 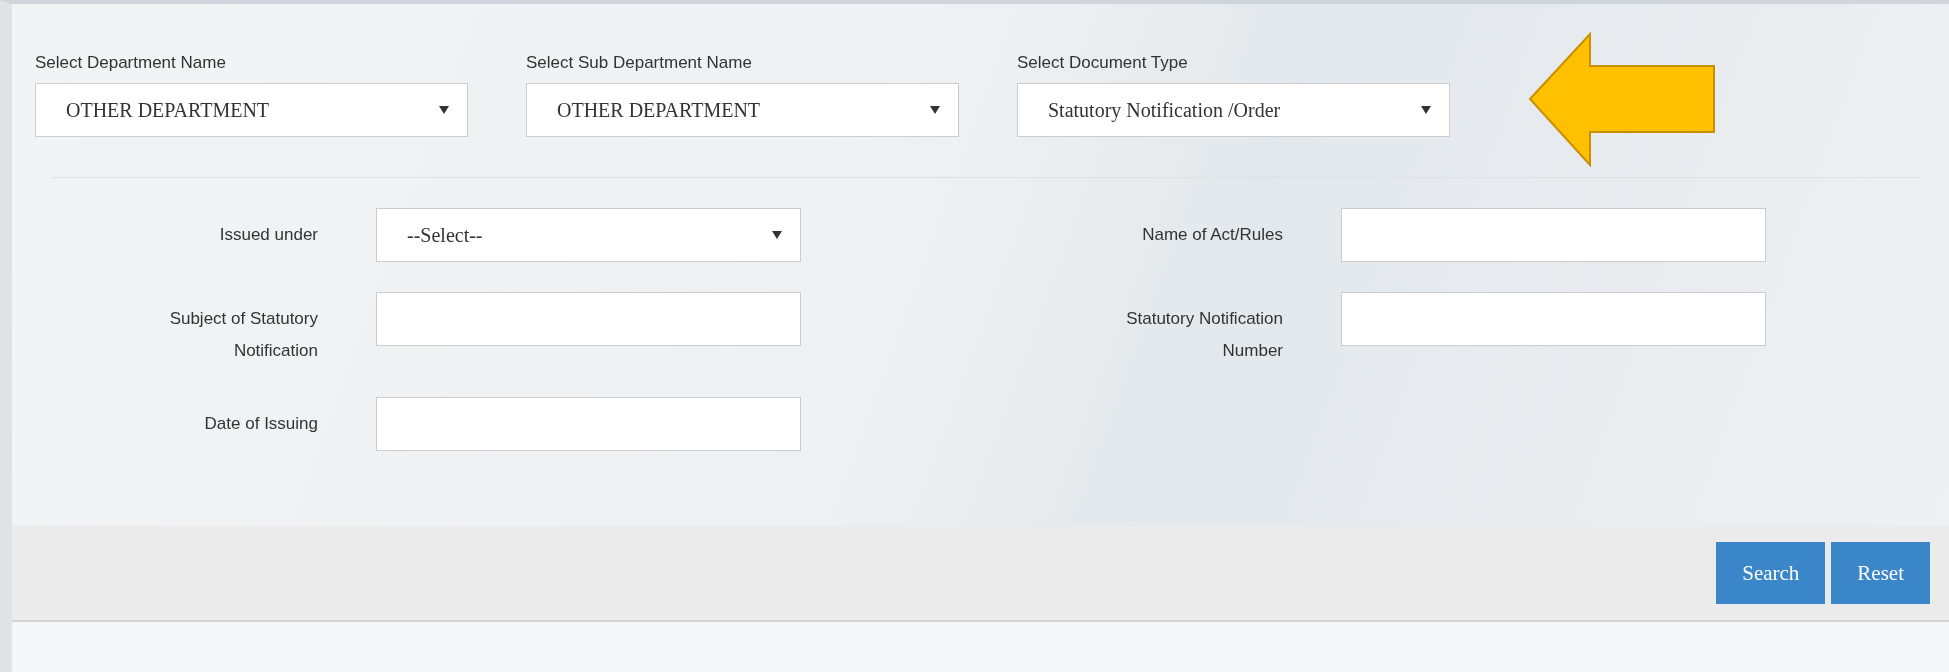 I want to click on action-button: Search, so click(x=1771, y=573).